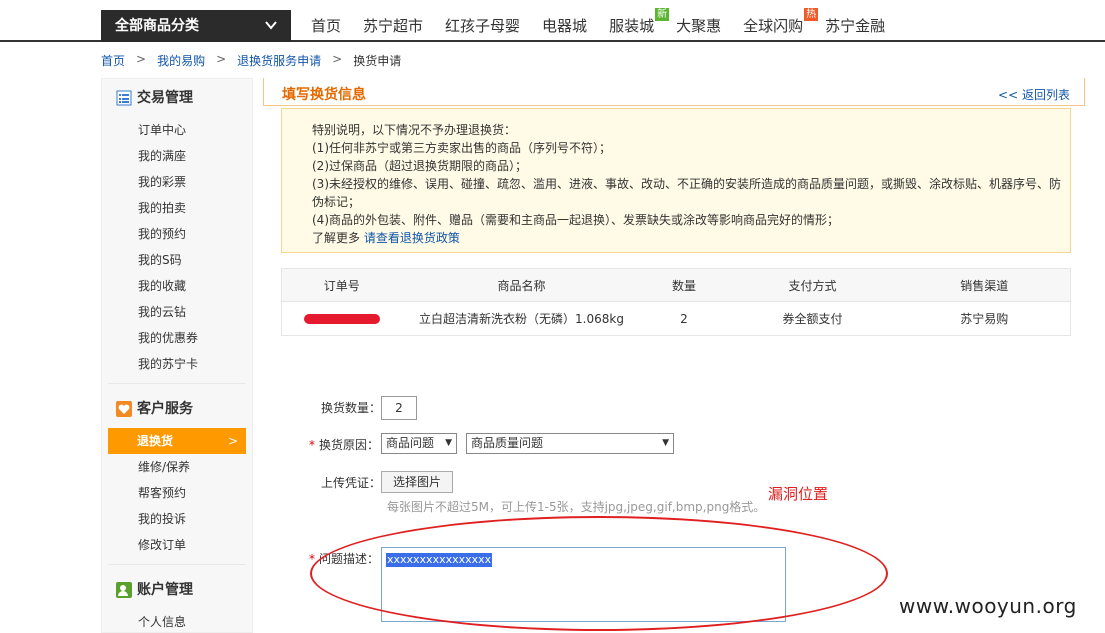  Describe the element at coordinates (1008, 95) in the screenshot. I see `double-chevron-left-icon: <<` at that location.